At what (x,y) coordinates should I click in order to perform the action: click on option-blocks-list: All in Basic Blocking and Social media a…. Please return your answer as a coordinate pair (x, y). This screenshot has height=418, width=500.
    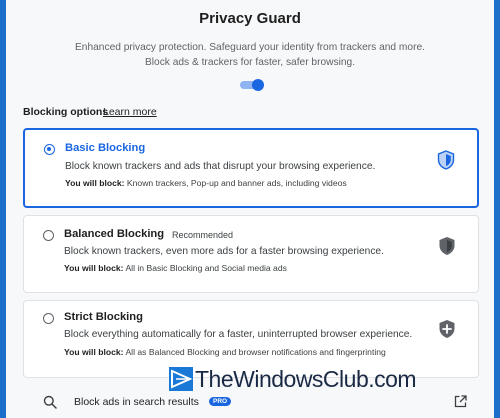
    Looking at the image, I should click on (206, 268).